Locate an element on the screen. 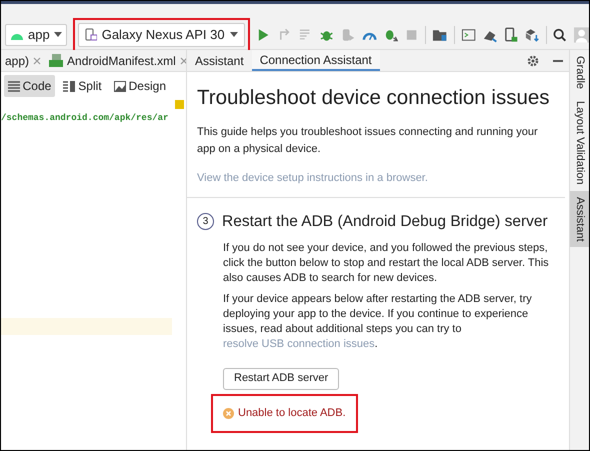  restart-adb-button: Restart ADB server is located at coordinates (281, 379).